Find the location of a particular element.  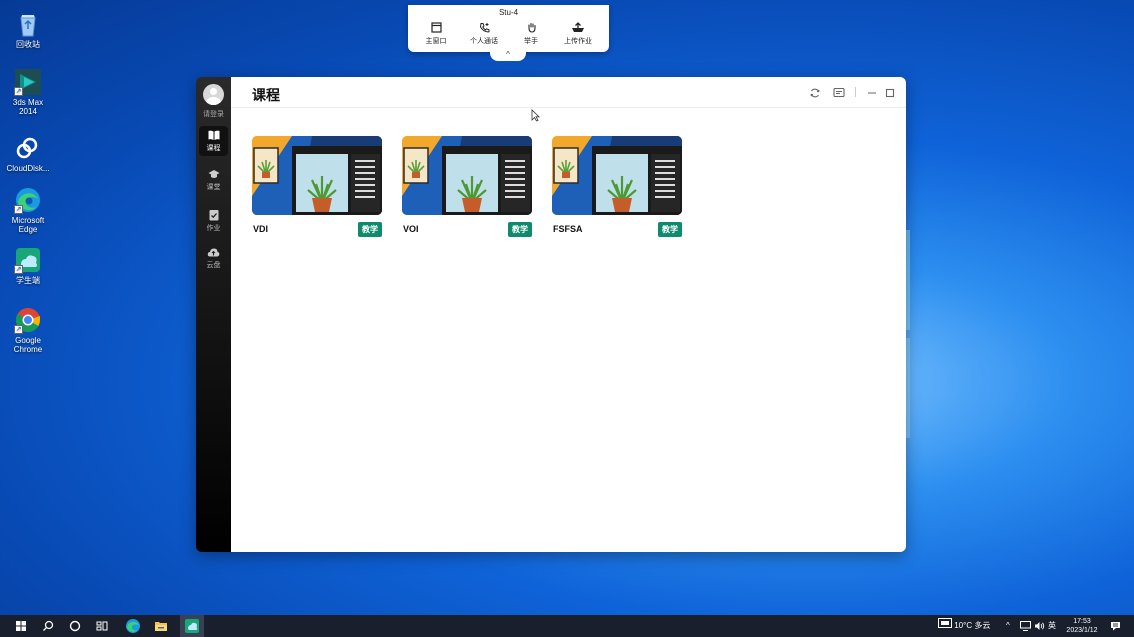

upload-homework-button: 上传作业 is located at coordinates (578, 34).